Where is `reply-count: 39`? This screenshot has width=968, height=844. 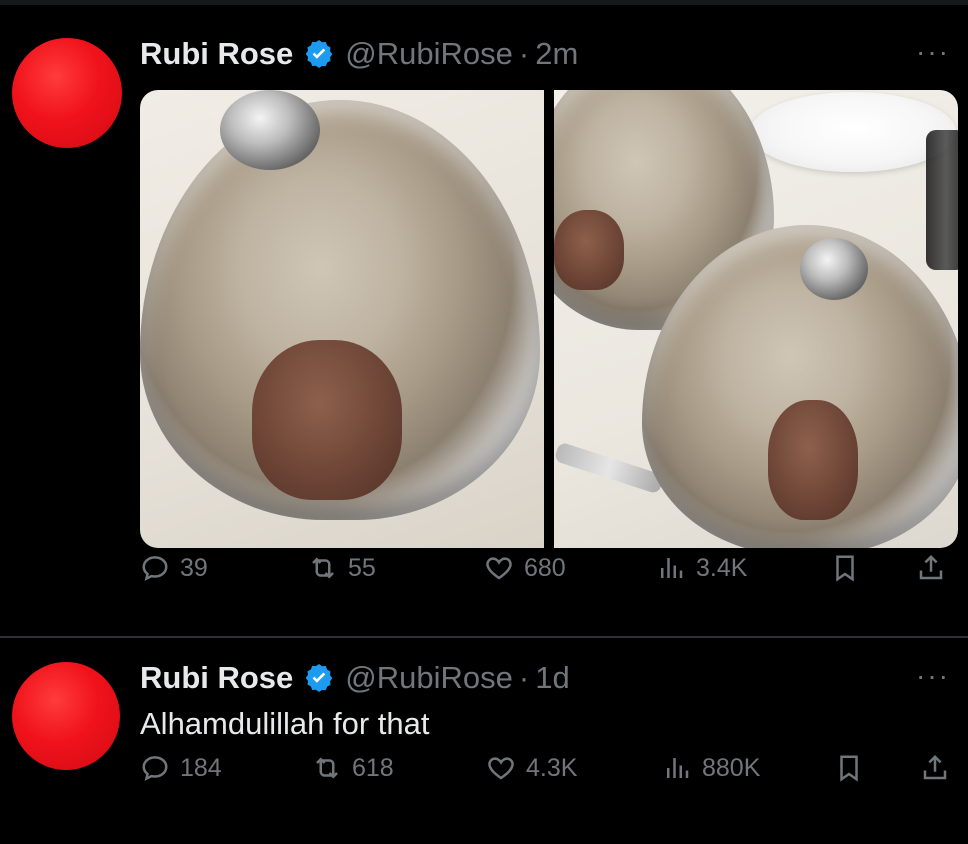 reply-count: 39 is located at coordinates (194, 567).